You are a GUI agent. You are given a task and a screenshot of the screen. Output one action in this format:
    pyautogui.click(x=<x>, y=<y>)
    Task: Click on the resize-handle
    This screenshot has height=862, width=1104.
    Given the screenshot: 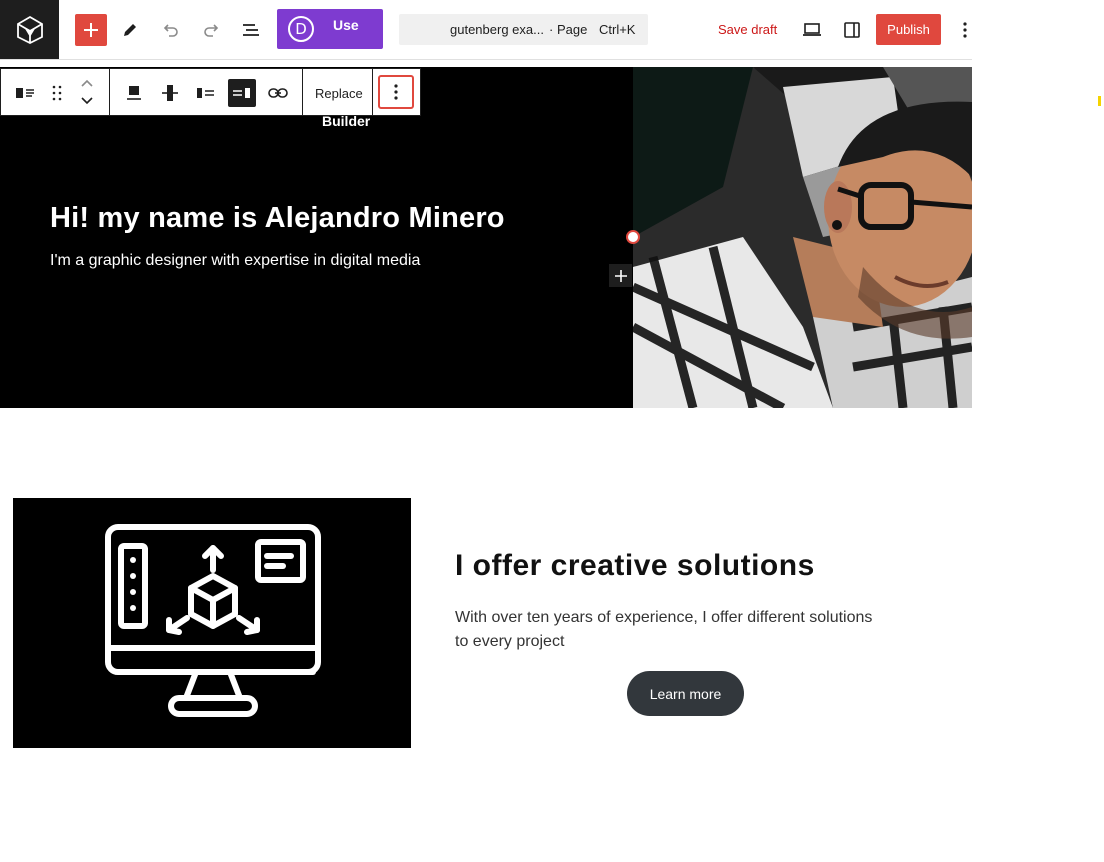 What is the action you would take?
    pyautogui.click(x=633, y=237)
    